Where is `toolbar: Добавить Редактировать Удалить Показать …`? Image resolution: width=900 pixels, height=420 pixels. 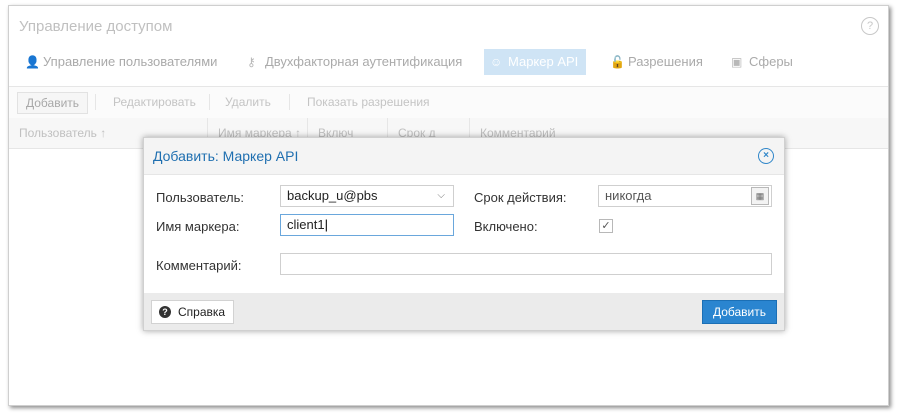 toolbar: Добавить Редактировать Удалить Показать … is located at coordinates (448, 102).